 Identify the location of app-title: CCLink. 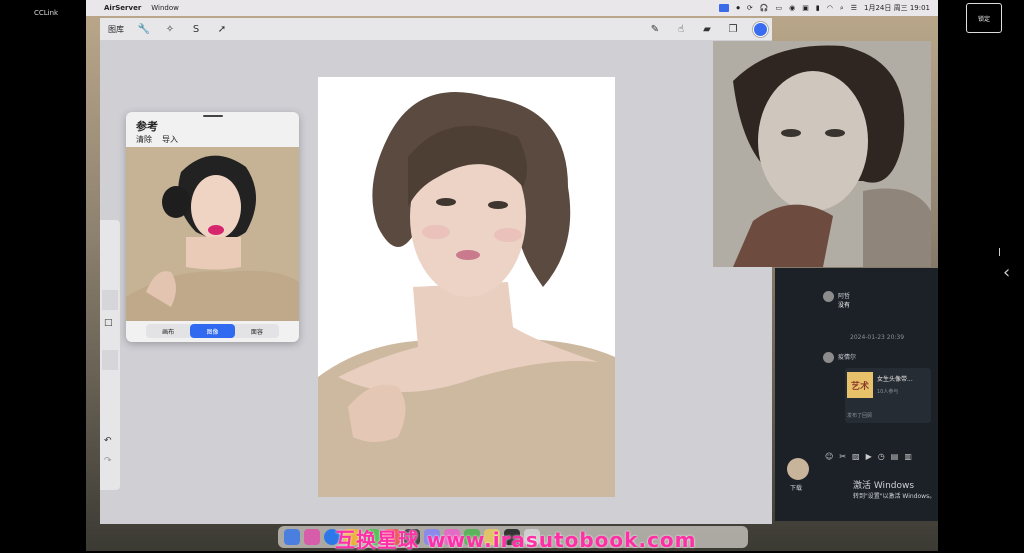
(46, 13).